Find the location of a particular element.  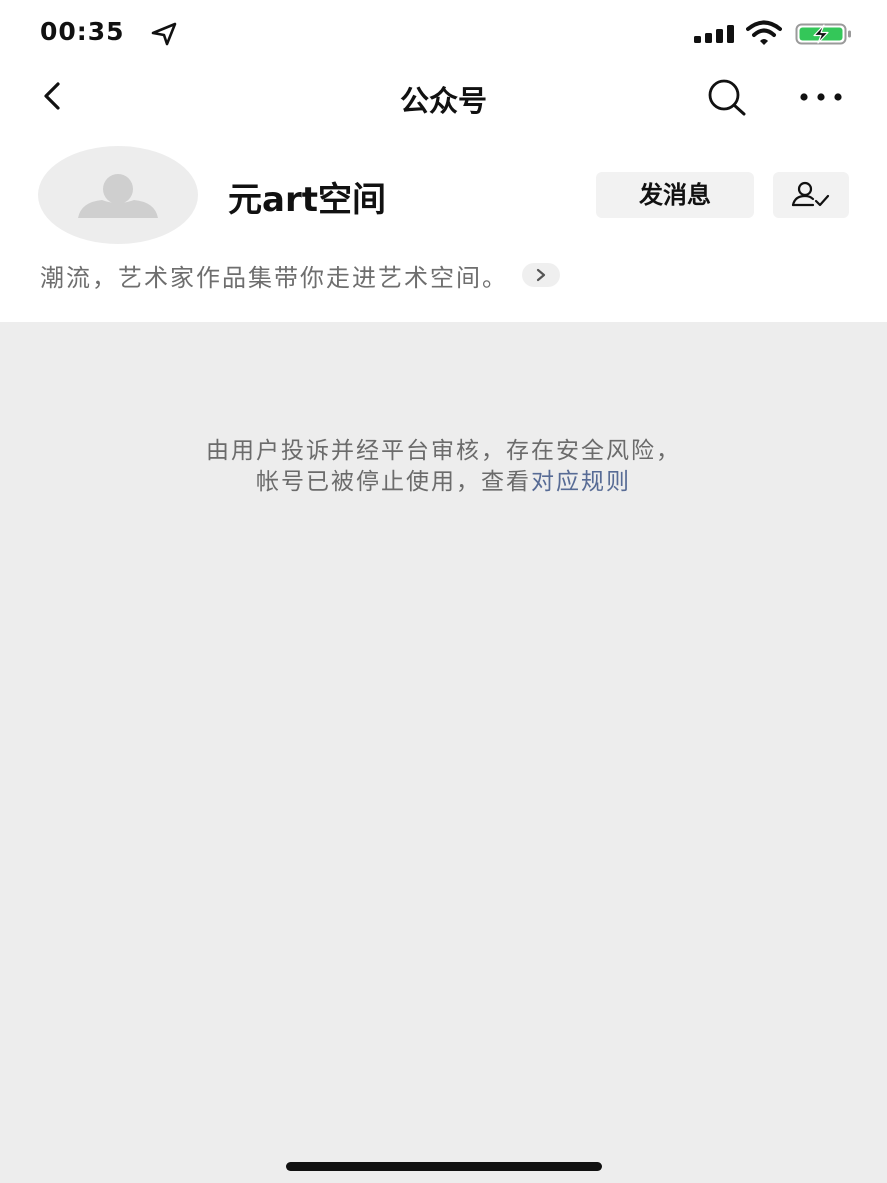

chevron-left-icon is located at coordinates (52, 96).